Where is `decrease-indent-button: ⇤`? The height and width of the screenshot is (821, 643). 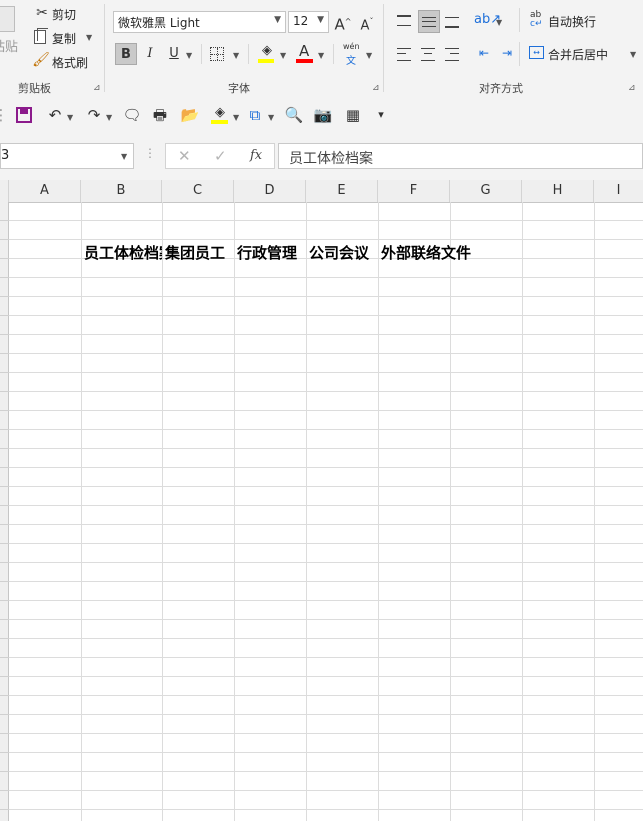
decrease-indent-button: ⇤ is located at coordinates (484, 54).